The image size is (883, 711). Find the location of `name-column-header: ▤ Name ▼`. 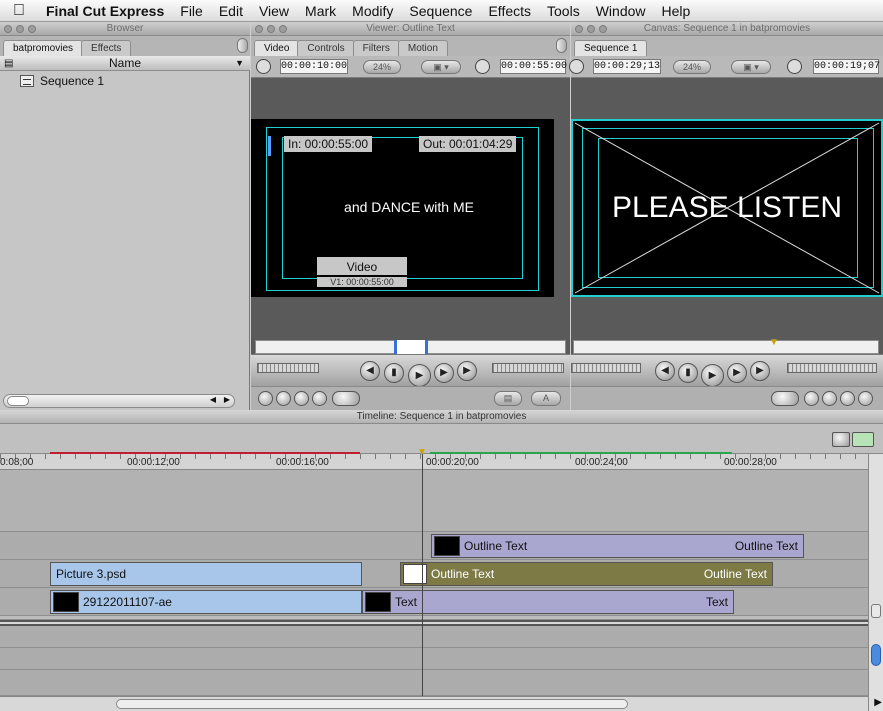

name-column-header: ▤ Name ▼ is located at coordinates (125, 63).